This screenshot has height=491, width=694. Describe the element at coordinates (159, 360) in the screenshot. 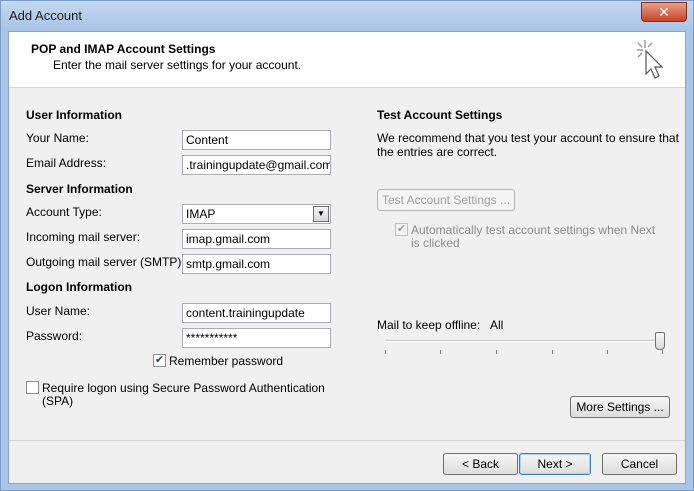

I see `remember-password-checkbox: ✔` at that location.